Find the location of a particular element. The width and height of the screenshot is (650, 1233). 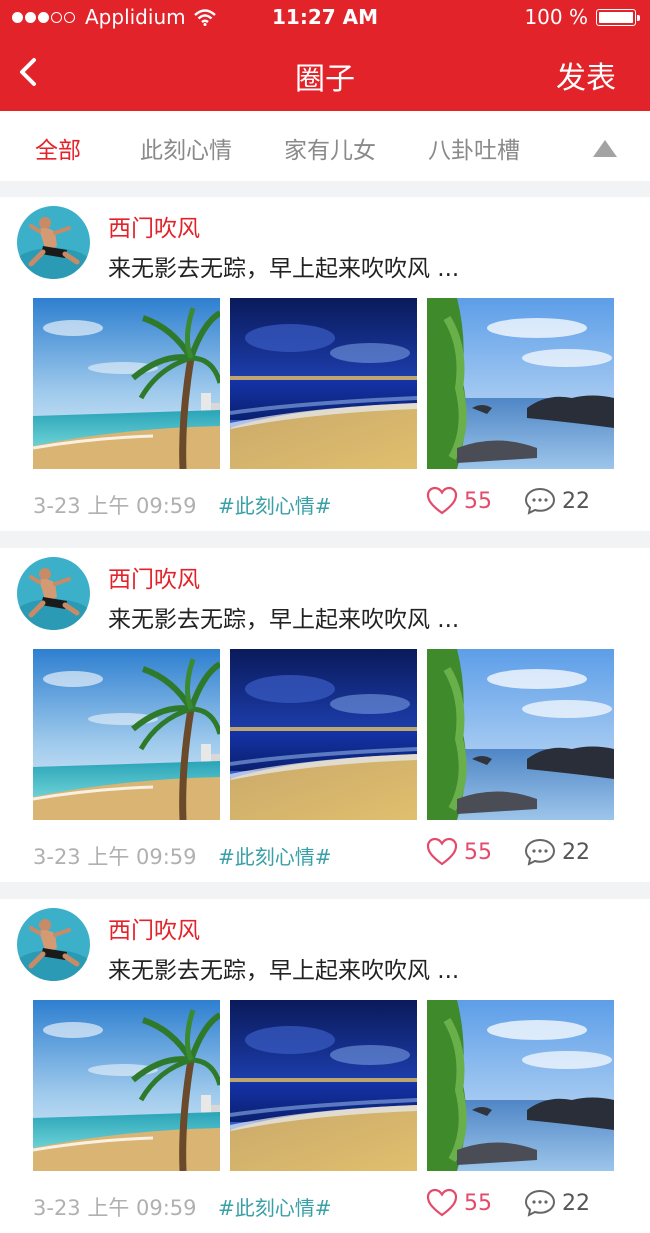

battery-percent: 100 % is located at coordinates (556, 17).